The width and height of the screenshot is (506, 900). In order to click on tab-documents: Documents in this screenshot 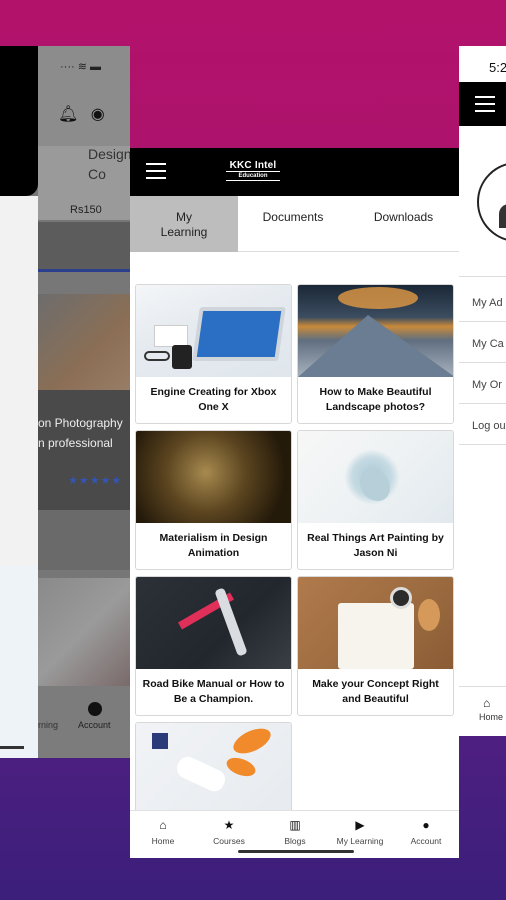, I will do `click(293, 224)`.